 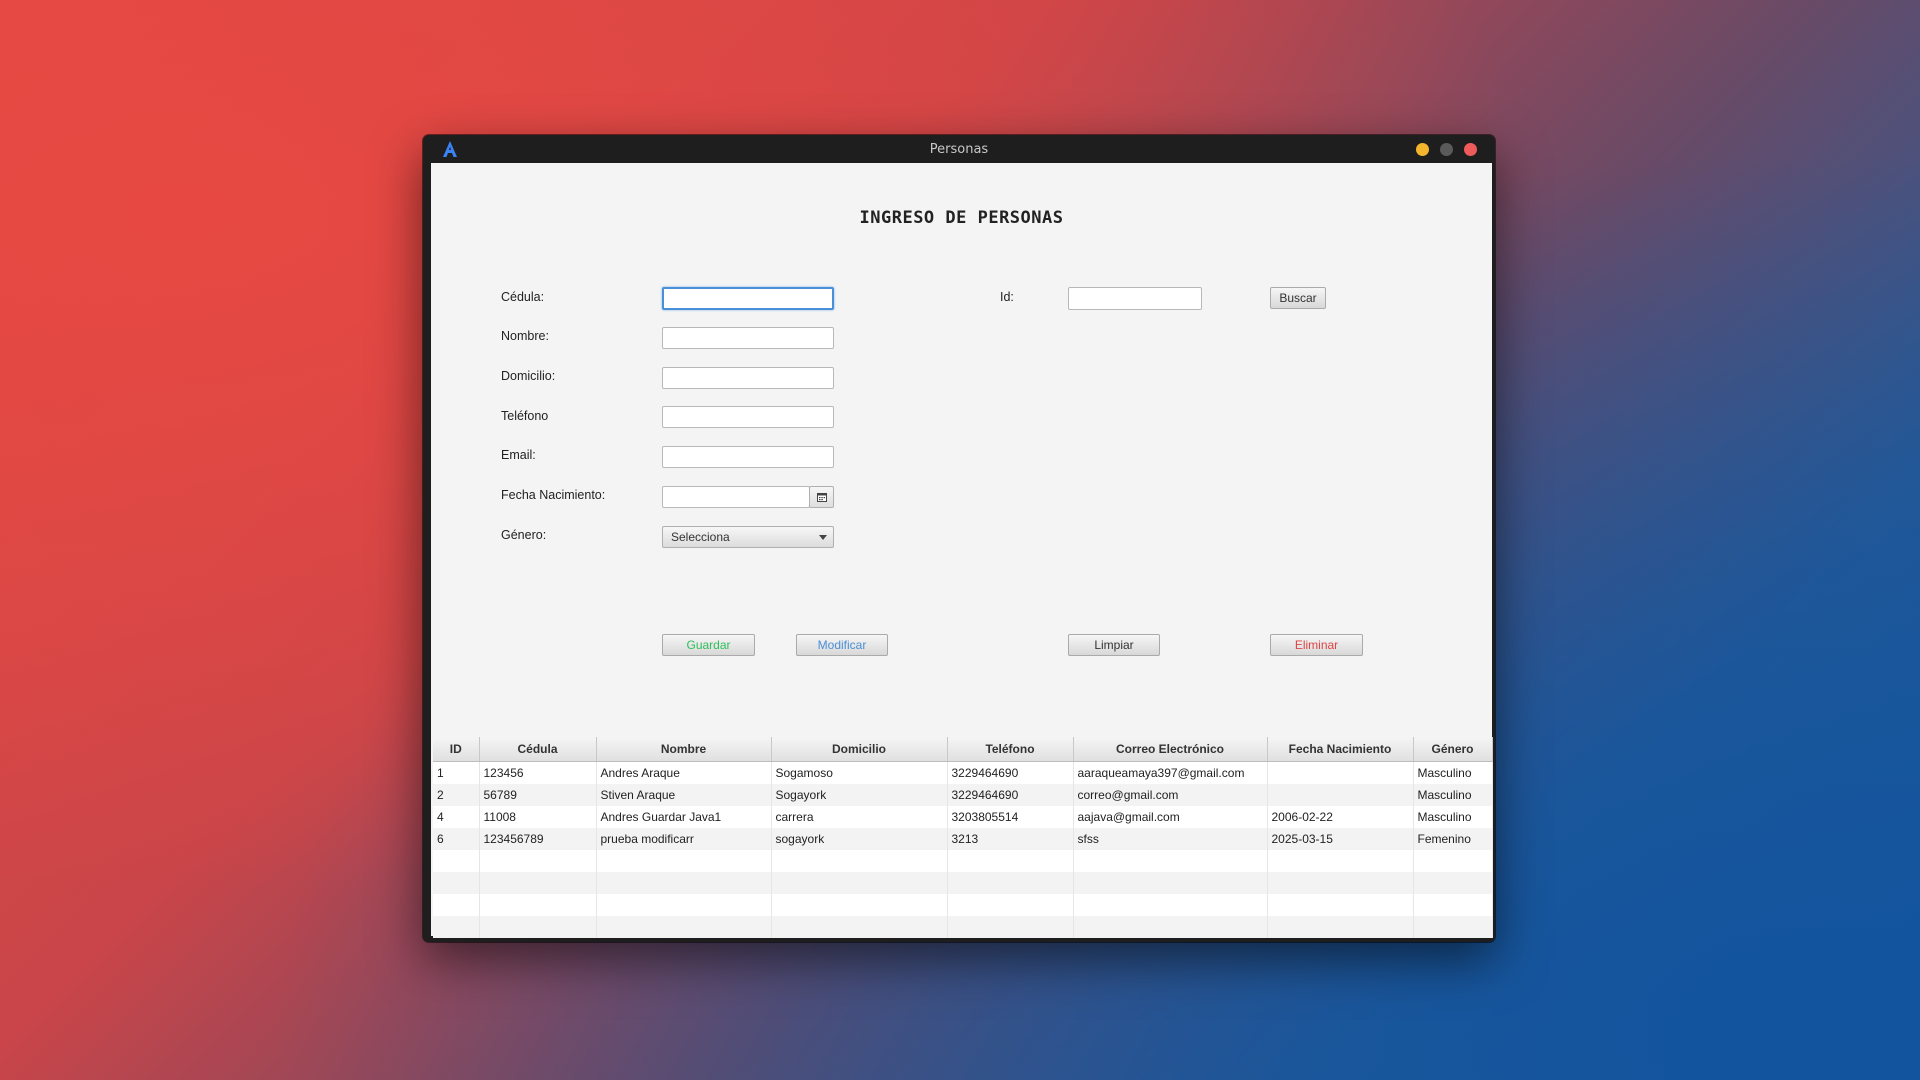 What do you see at coordinates (1422, 149) in the screenshot?
I see `minimize-button` at bounding box center [1422, 149].